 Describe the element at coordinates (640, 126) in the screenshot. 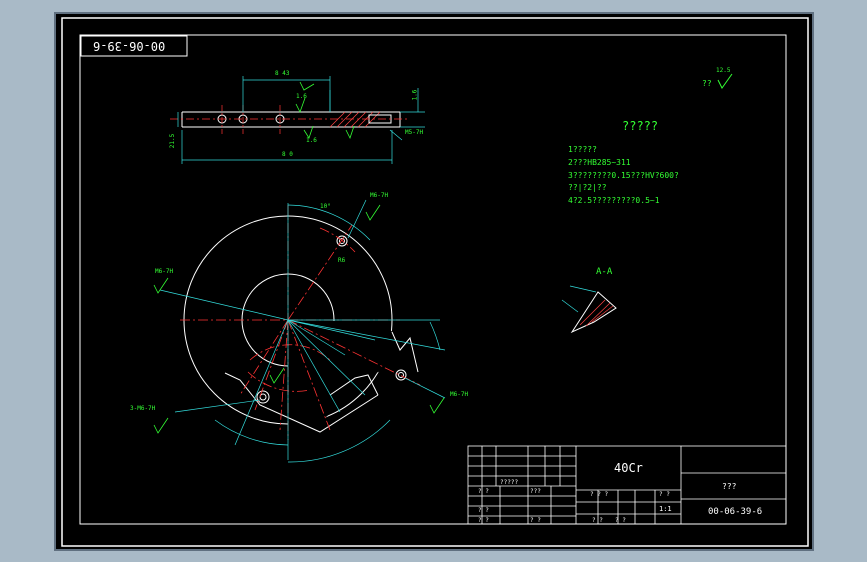

I see `tech-title: ?????` at that location.